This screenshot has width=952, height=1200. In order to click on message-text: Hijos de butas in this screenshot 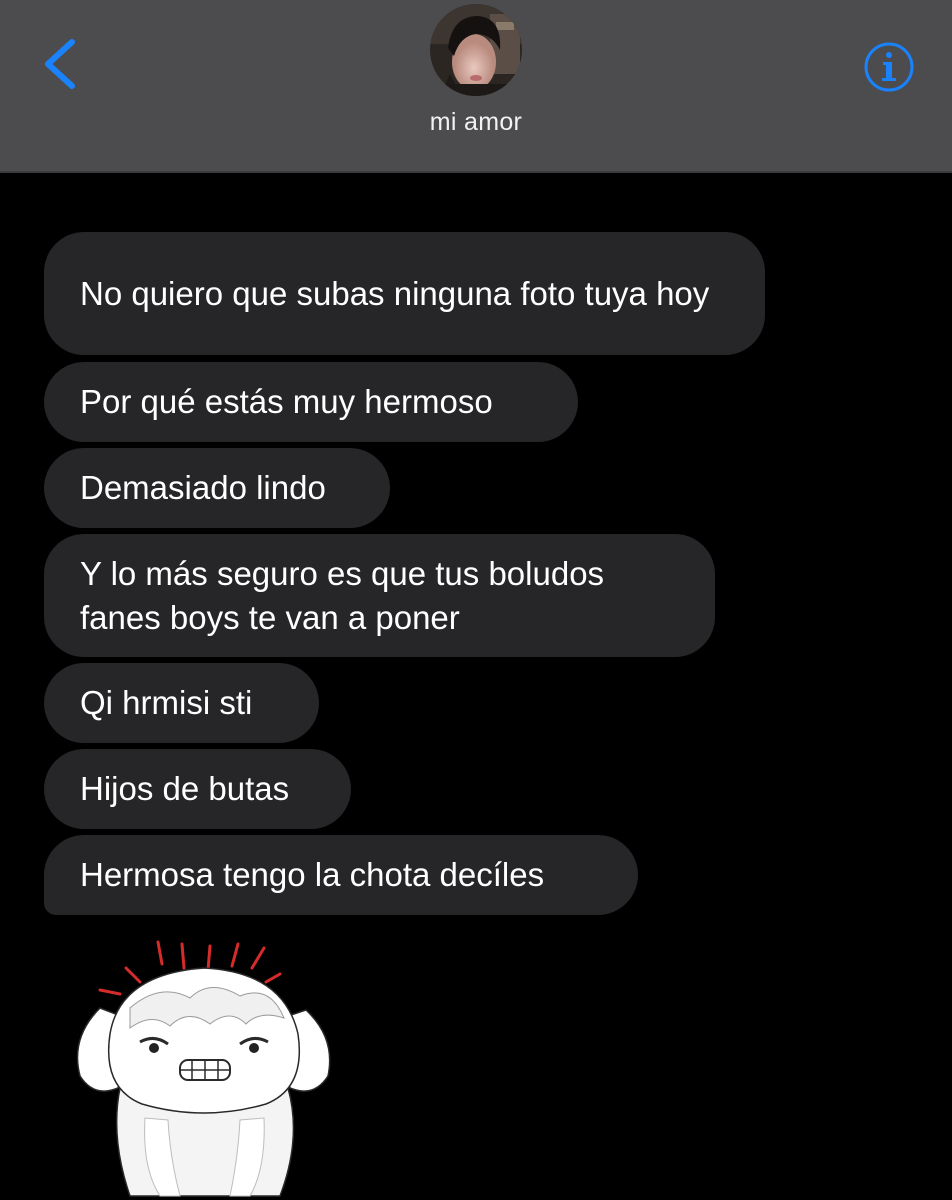, I will do `click(185, 788)`.